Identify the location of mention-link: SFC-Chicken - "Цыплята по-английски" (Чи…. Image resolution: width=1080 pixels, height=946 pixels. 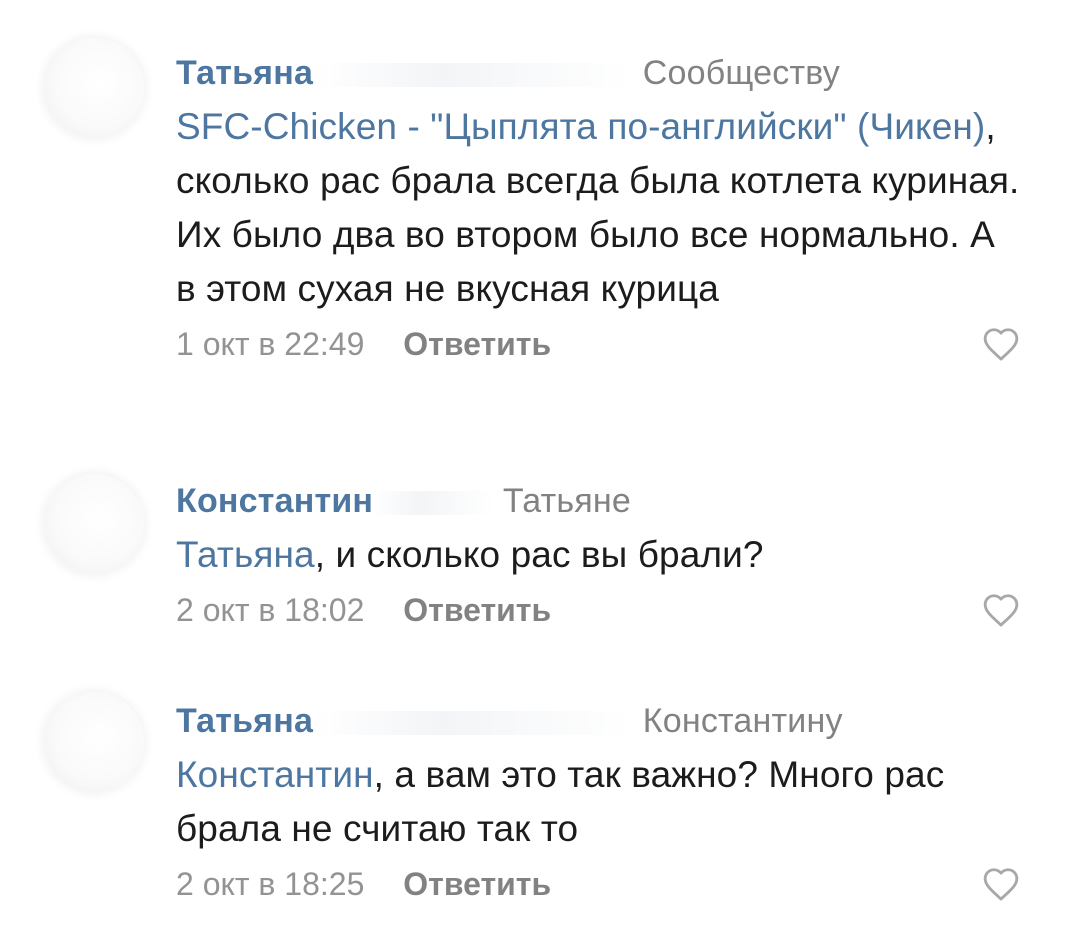
(580, 126).